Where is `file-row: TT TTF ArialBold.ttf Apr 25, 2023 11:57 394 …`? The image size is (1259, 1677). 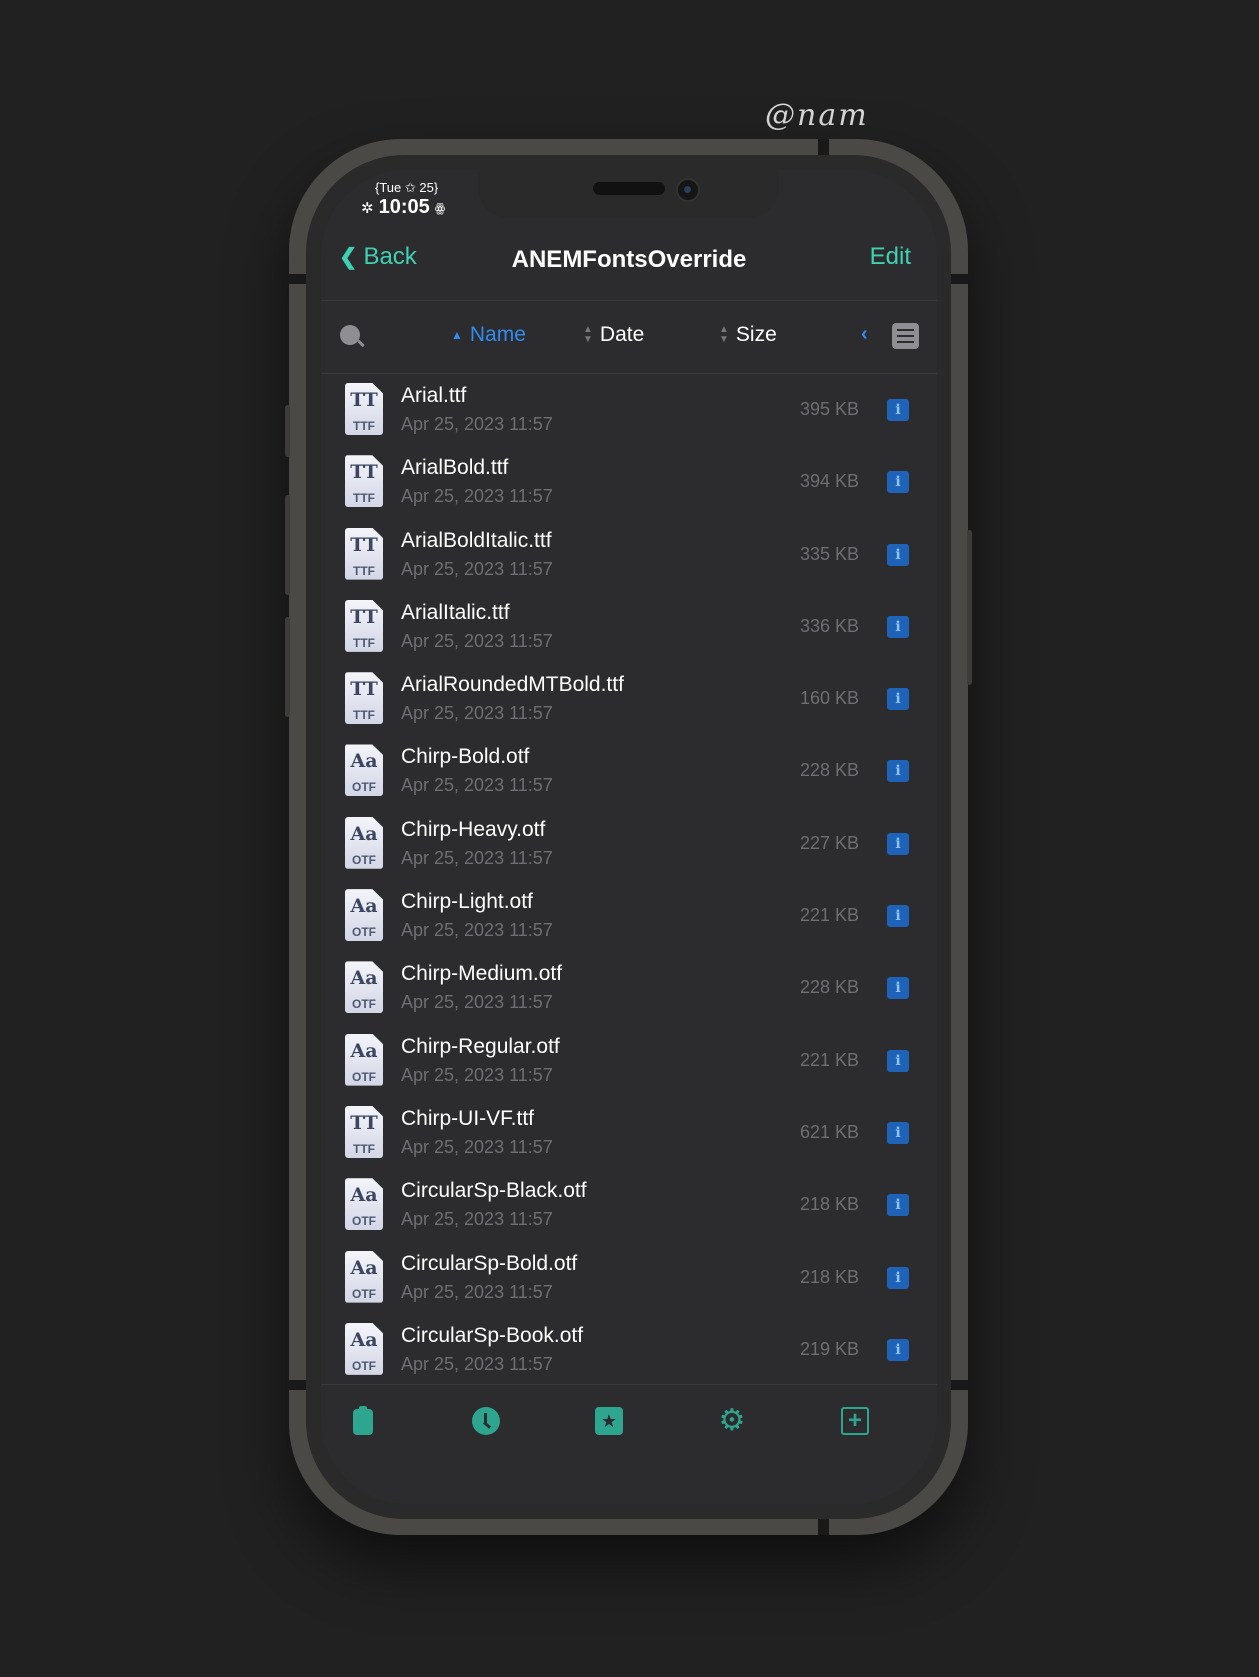 file-row: TT TTF ArialBold.ttf Apr 25, 2023 11:57 394 … is located at coordinates (629, 482).